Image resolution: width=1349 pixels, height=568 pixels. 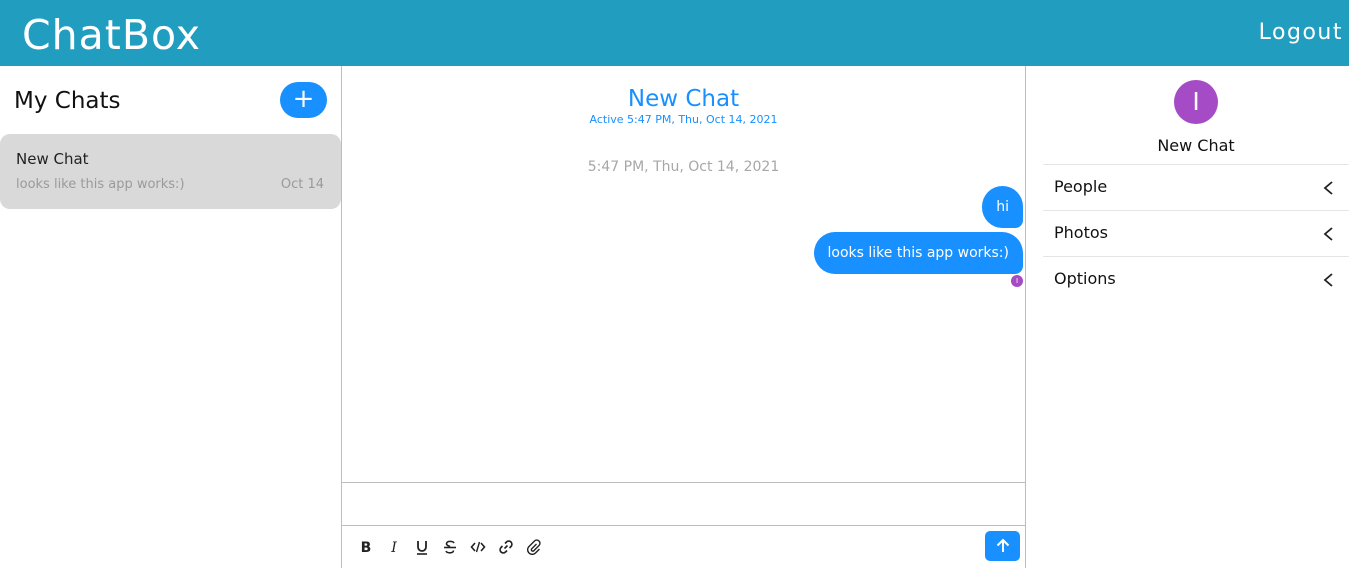 I want to click on message-timestamp: 5:47 PM, Thu, Oct 14, 2021, so click(x=683, y=167).